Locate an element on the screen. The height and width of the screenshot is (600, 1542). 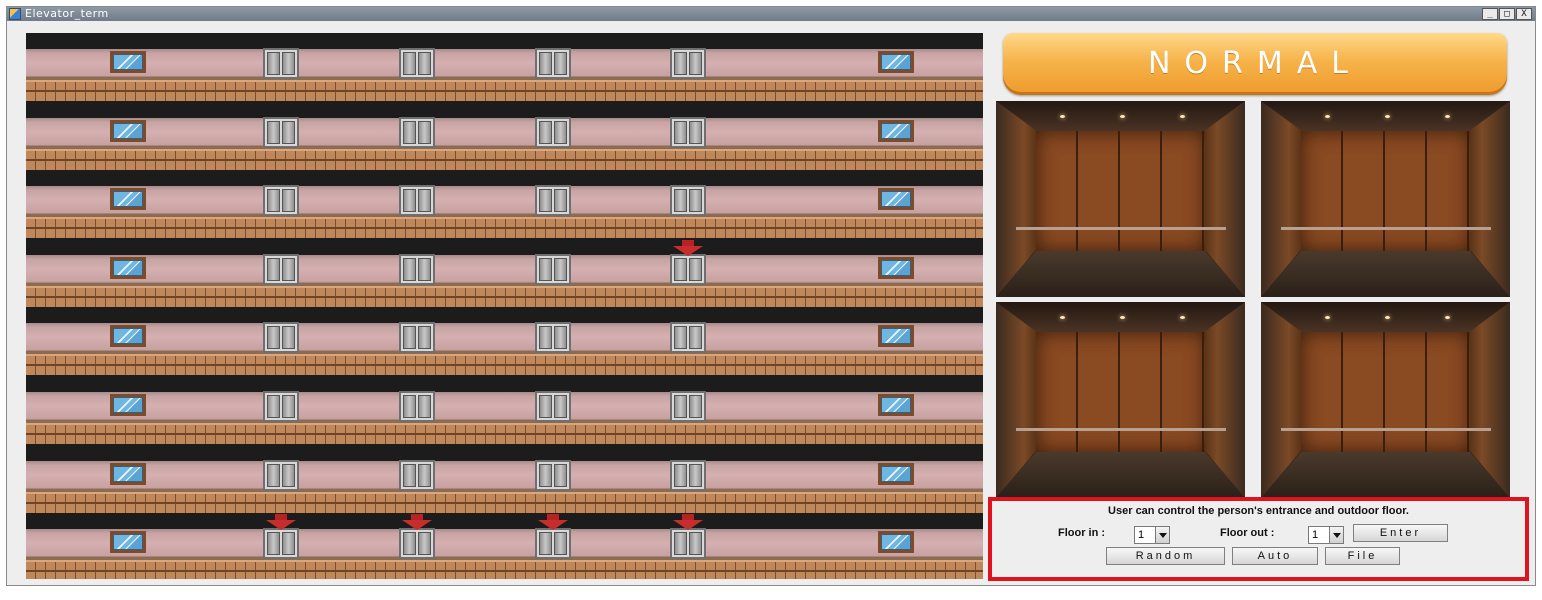
random-button: Random is located at coordinates (1165, 556).